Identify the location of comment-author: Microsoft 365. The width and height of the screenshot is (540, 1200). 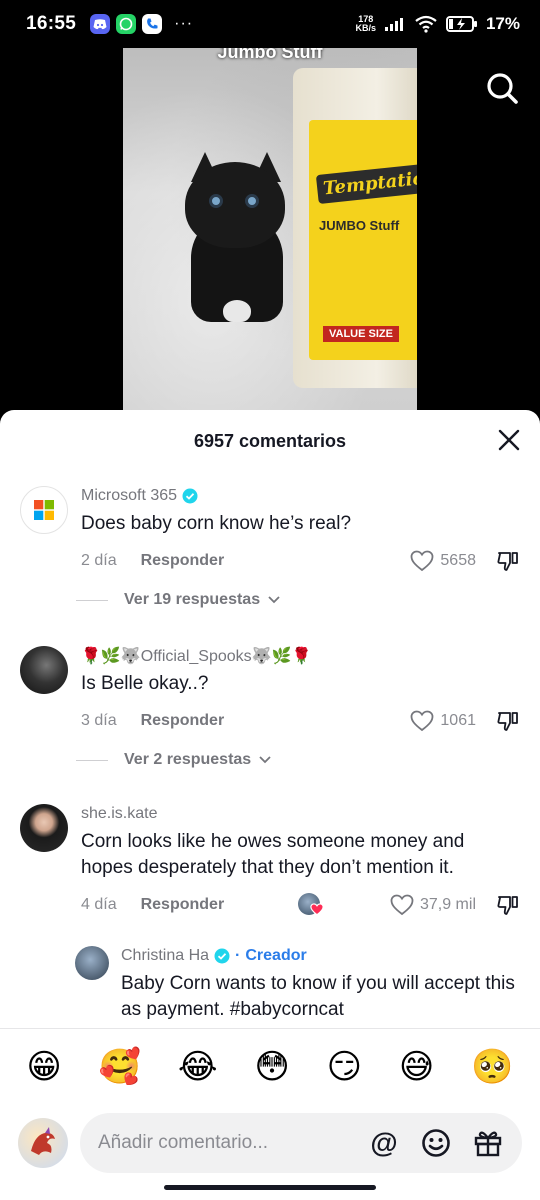
(129, 496).